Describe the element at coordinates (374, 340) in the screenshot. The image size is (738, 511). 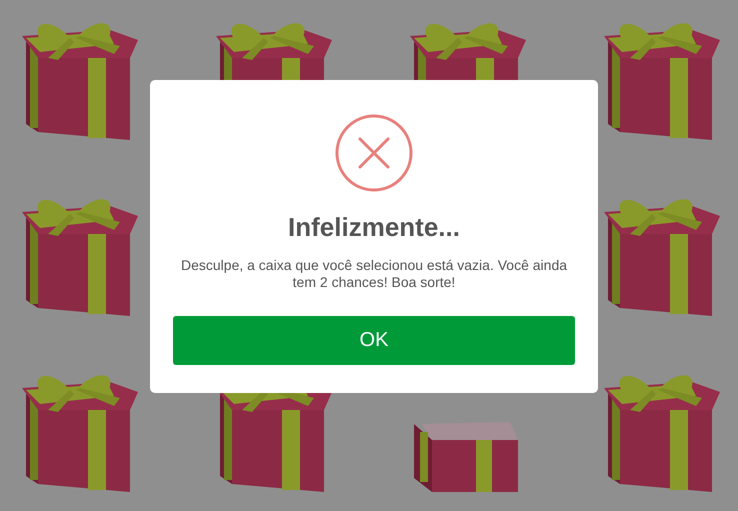
I see `ok-button: OK` at that location.